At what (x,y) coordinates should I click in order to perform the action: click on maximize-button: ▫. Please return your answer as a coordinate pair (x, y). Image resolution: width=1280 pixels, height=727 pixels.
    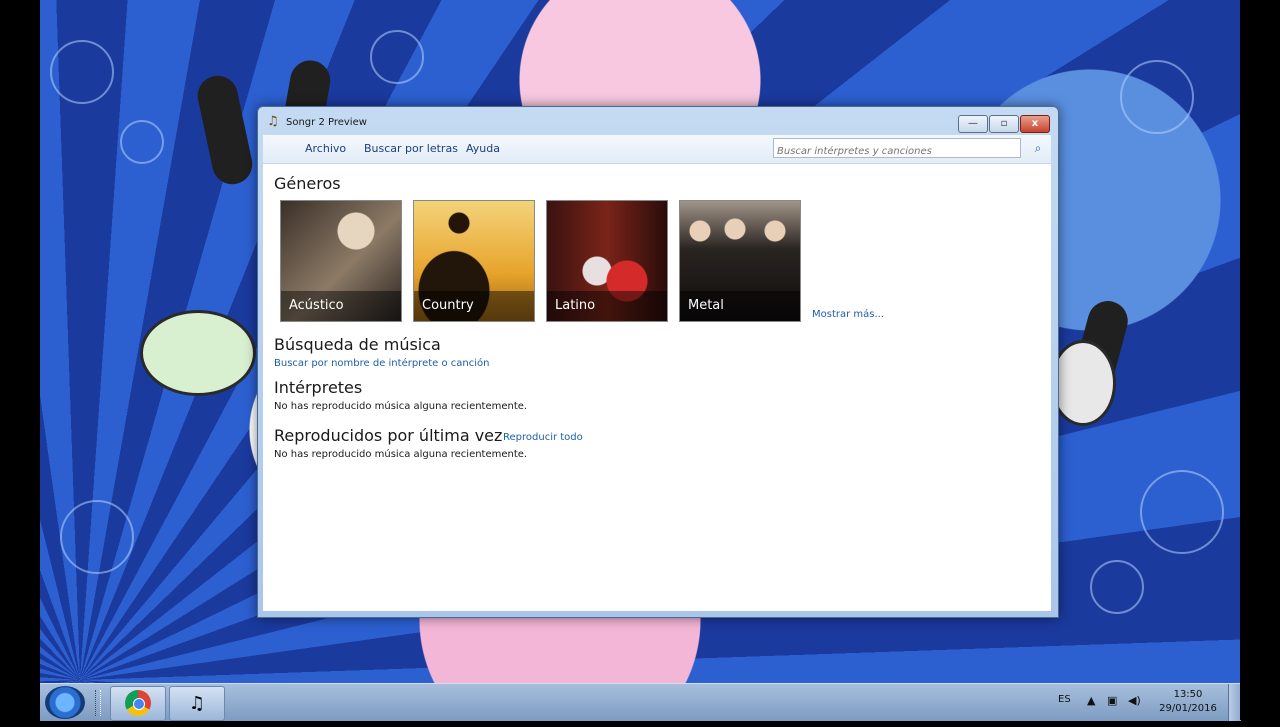
    Looking at the image, I should click on (1004, 124).